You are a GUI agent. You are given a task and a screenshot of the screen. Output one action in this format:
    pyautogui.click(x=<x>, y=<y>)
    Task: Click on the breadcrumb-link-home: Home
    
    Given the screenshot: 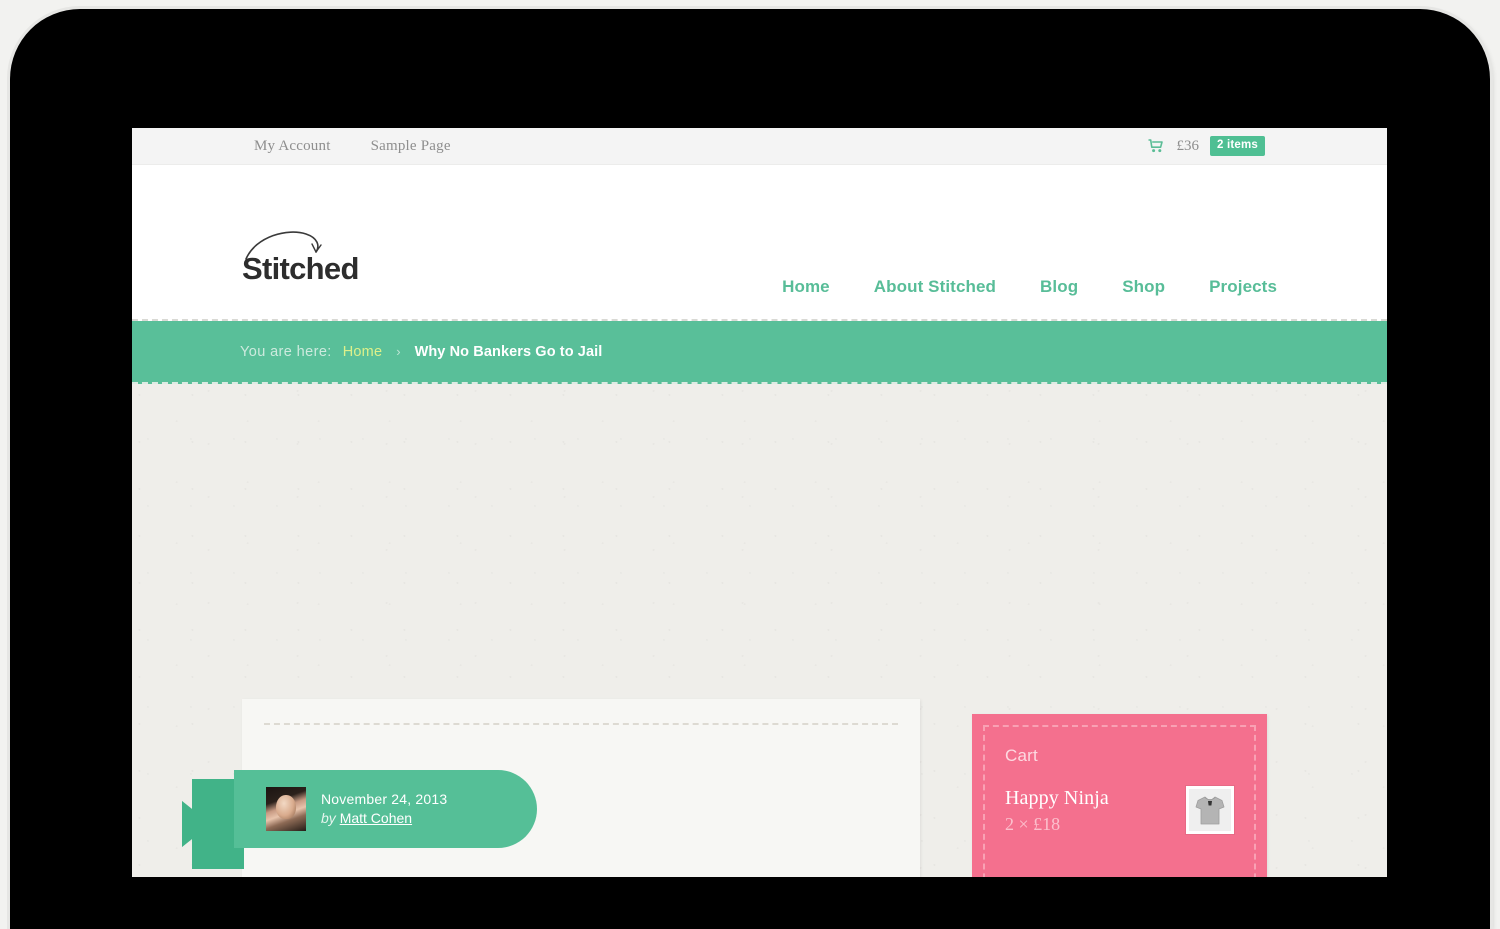 What is the action you would take?
    pyautogui.click(x=362, y=352)
    